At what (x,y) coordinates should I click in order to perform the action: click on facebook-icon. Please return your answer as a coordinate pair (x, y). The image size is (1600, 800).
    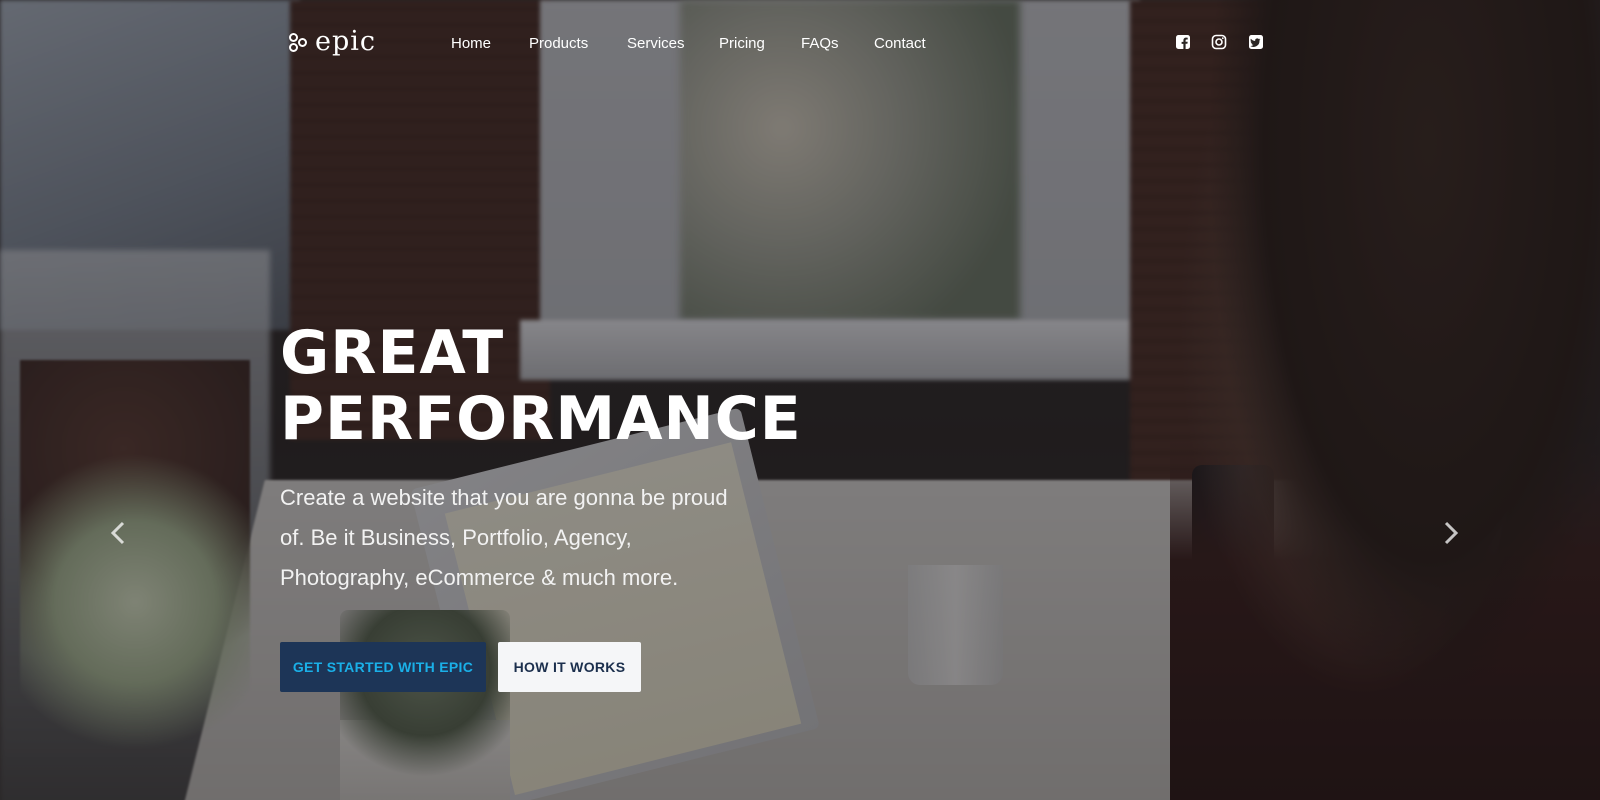
    Looking at the image, I should click on (1183, 42).